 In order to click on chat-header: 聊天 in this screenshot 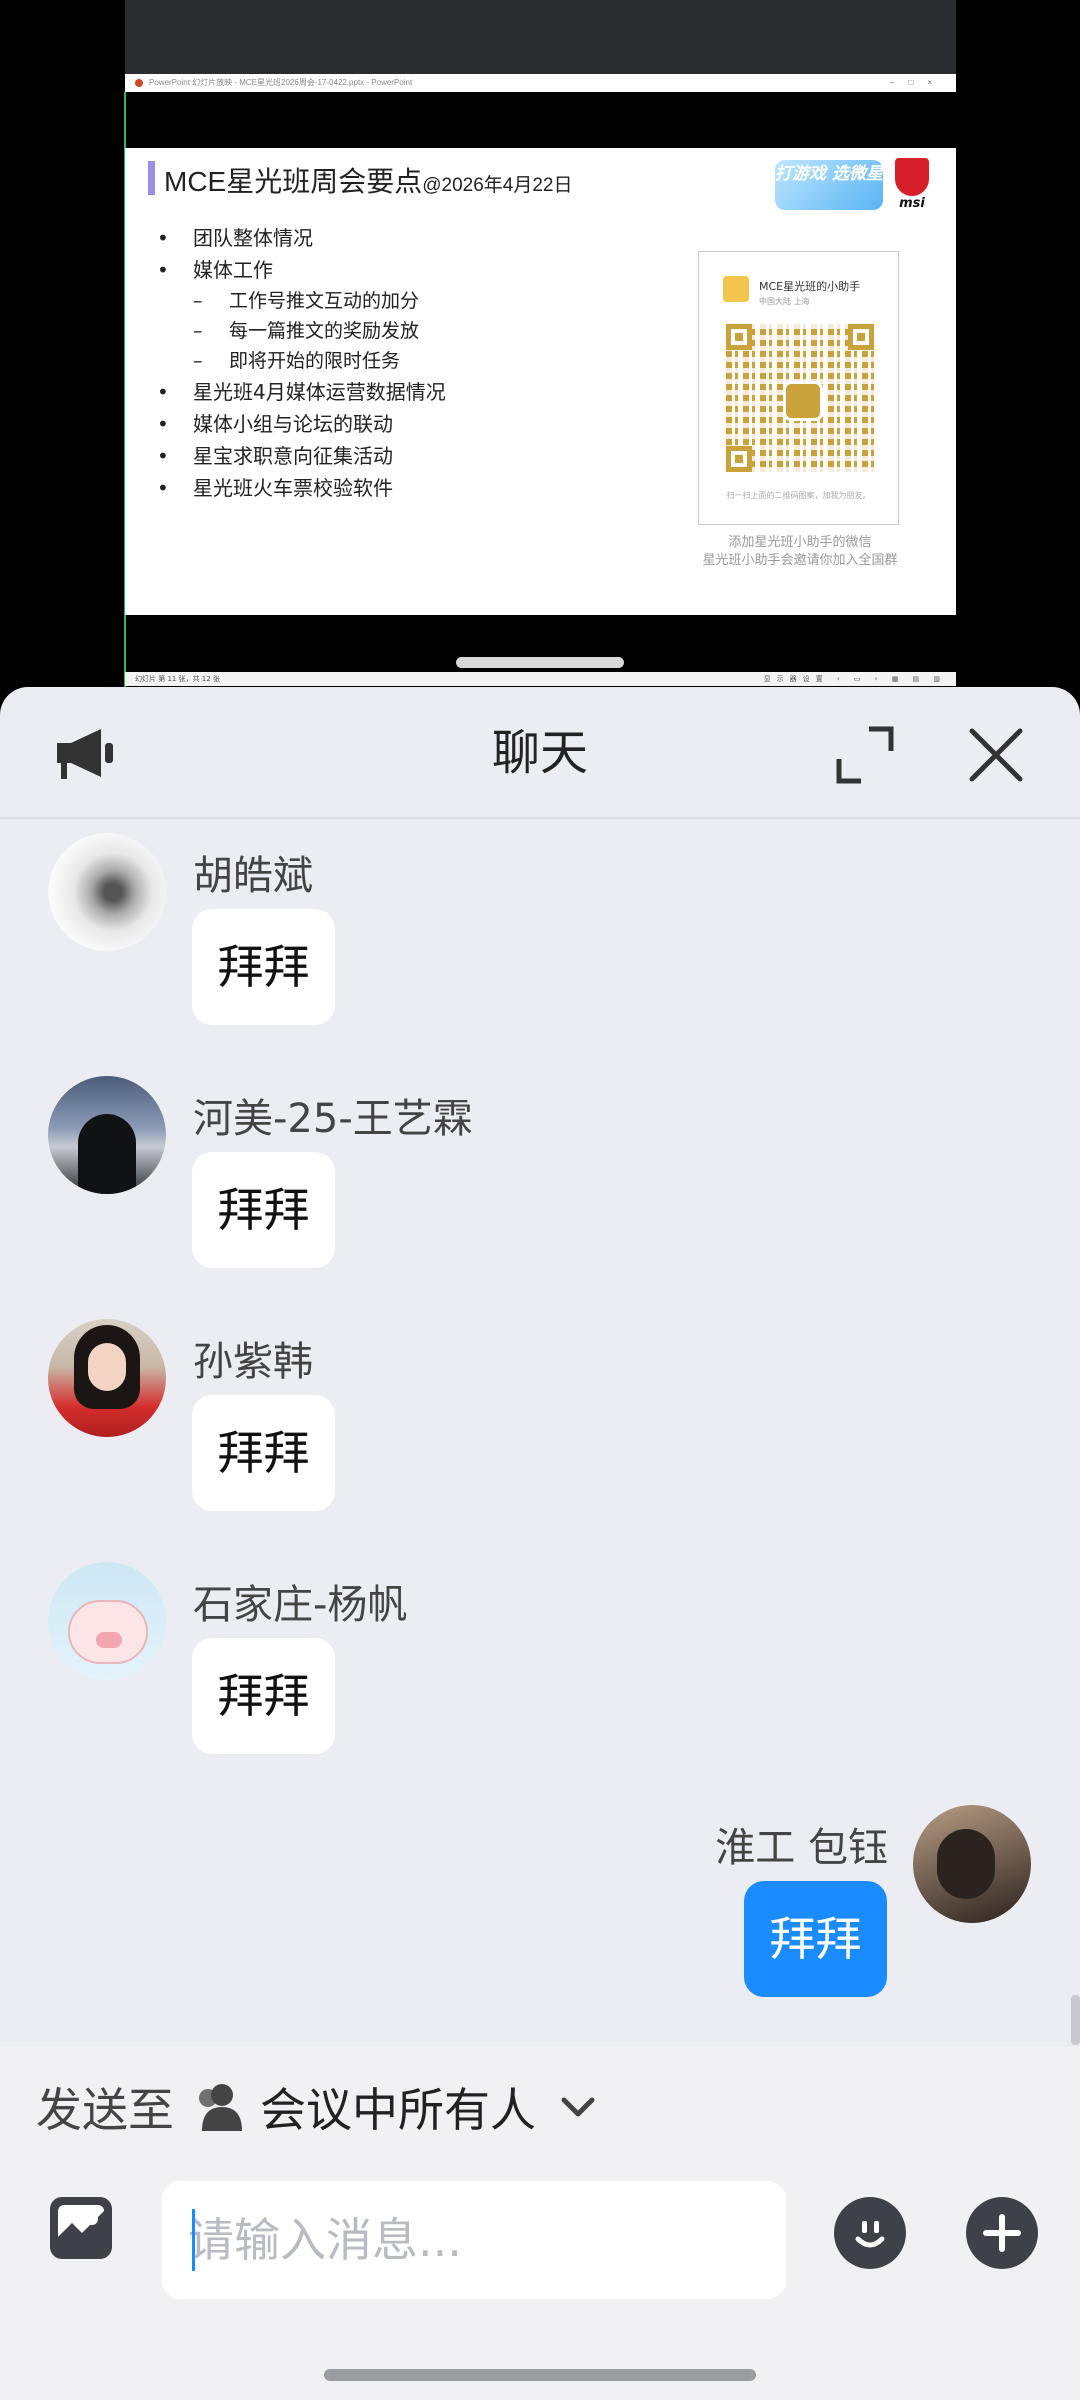, I will do `click(540, 753)`.